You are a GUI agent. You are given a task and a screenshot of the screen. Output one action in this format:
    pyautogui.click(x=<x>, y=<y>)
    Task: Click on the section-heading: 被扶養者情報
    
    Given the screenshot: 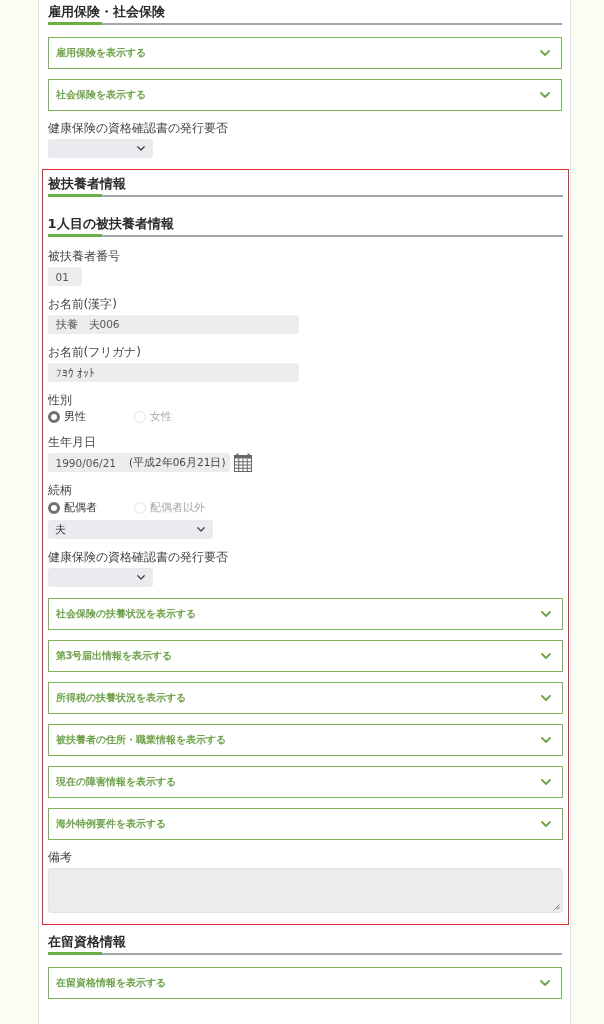 What is the action you would take?
    pyautogui.click(x=86, y=184)
    